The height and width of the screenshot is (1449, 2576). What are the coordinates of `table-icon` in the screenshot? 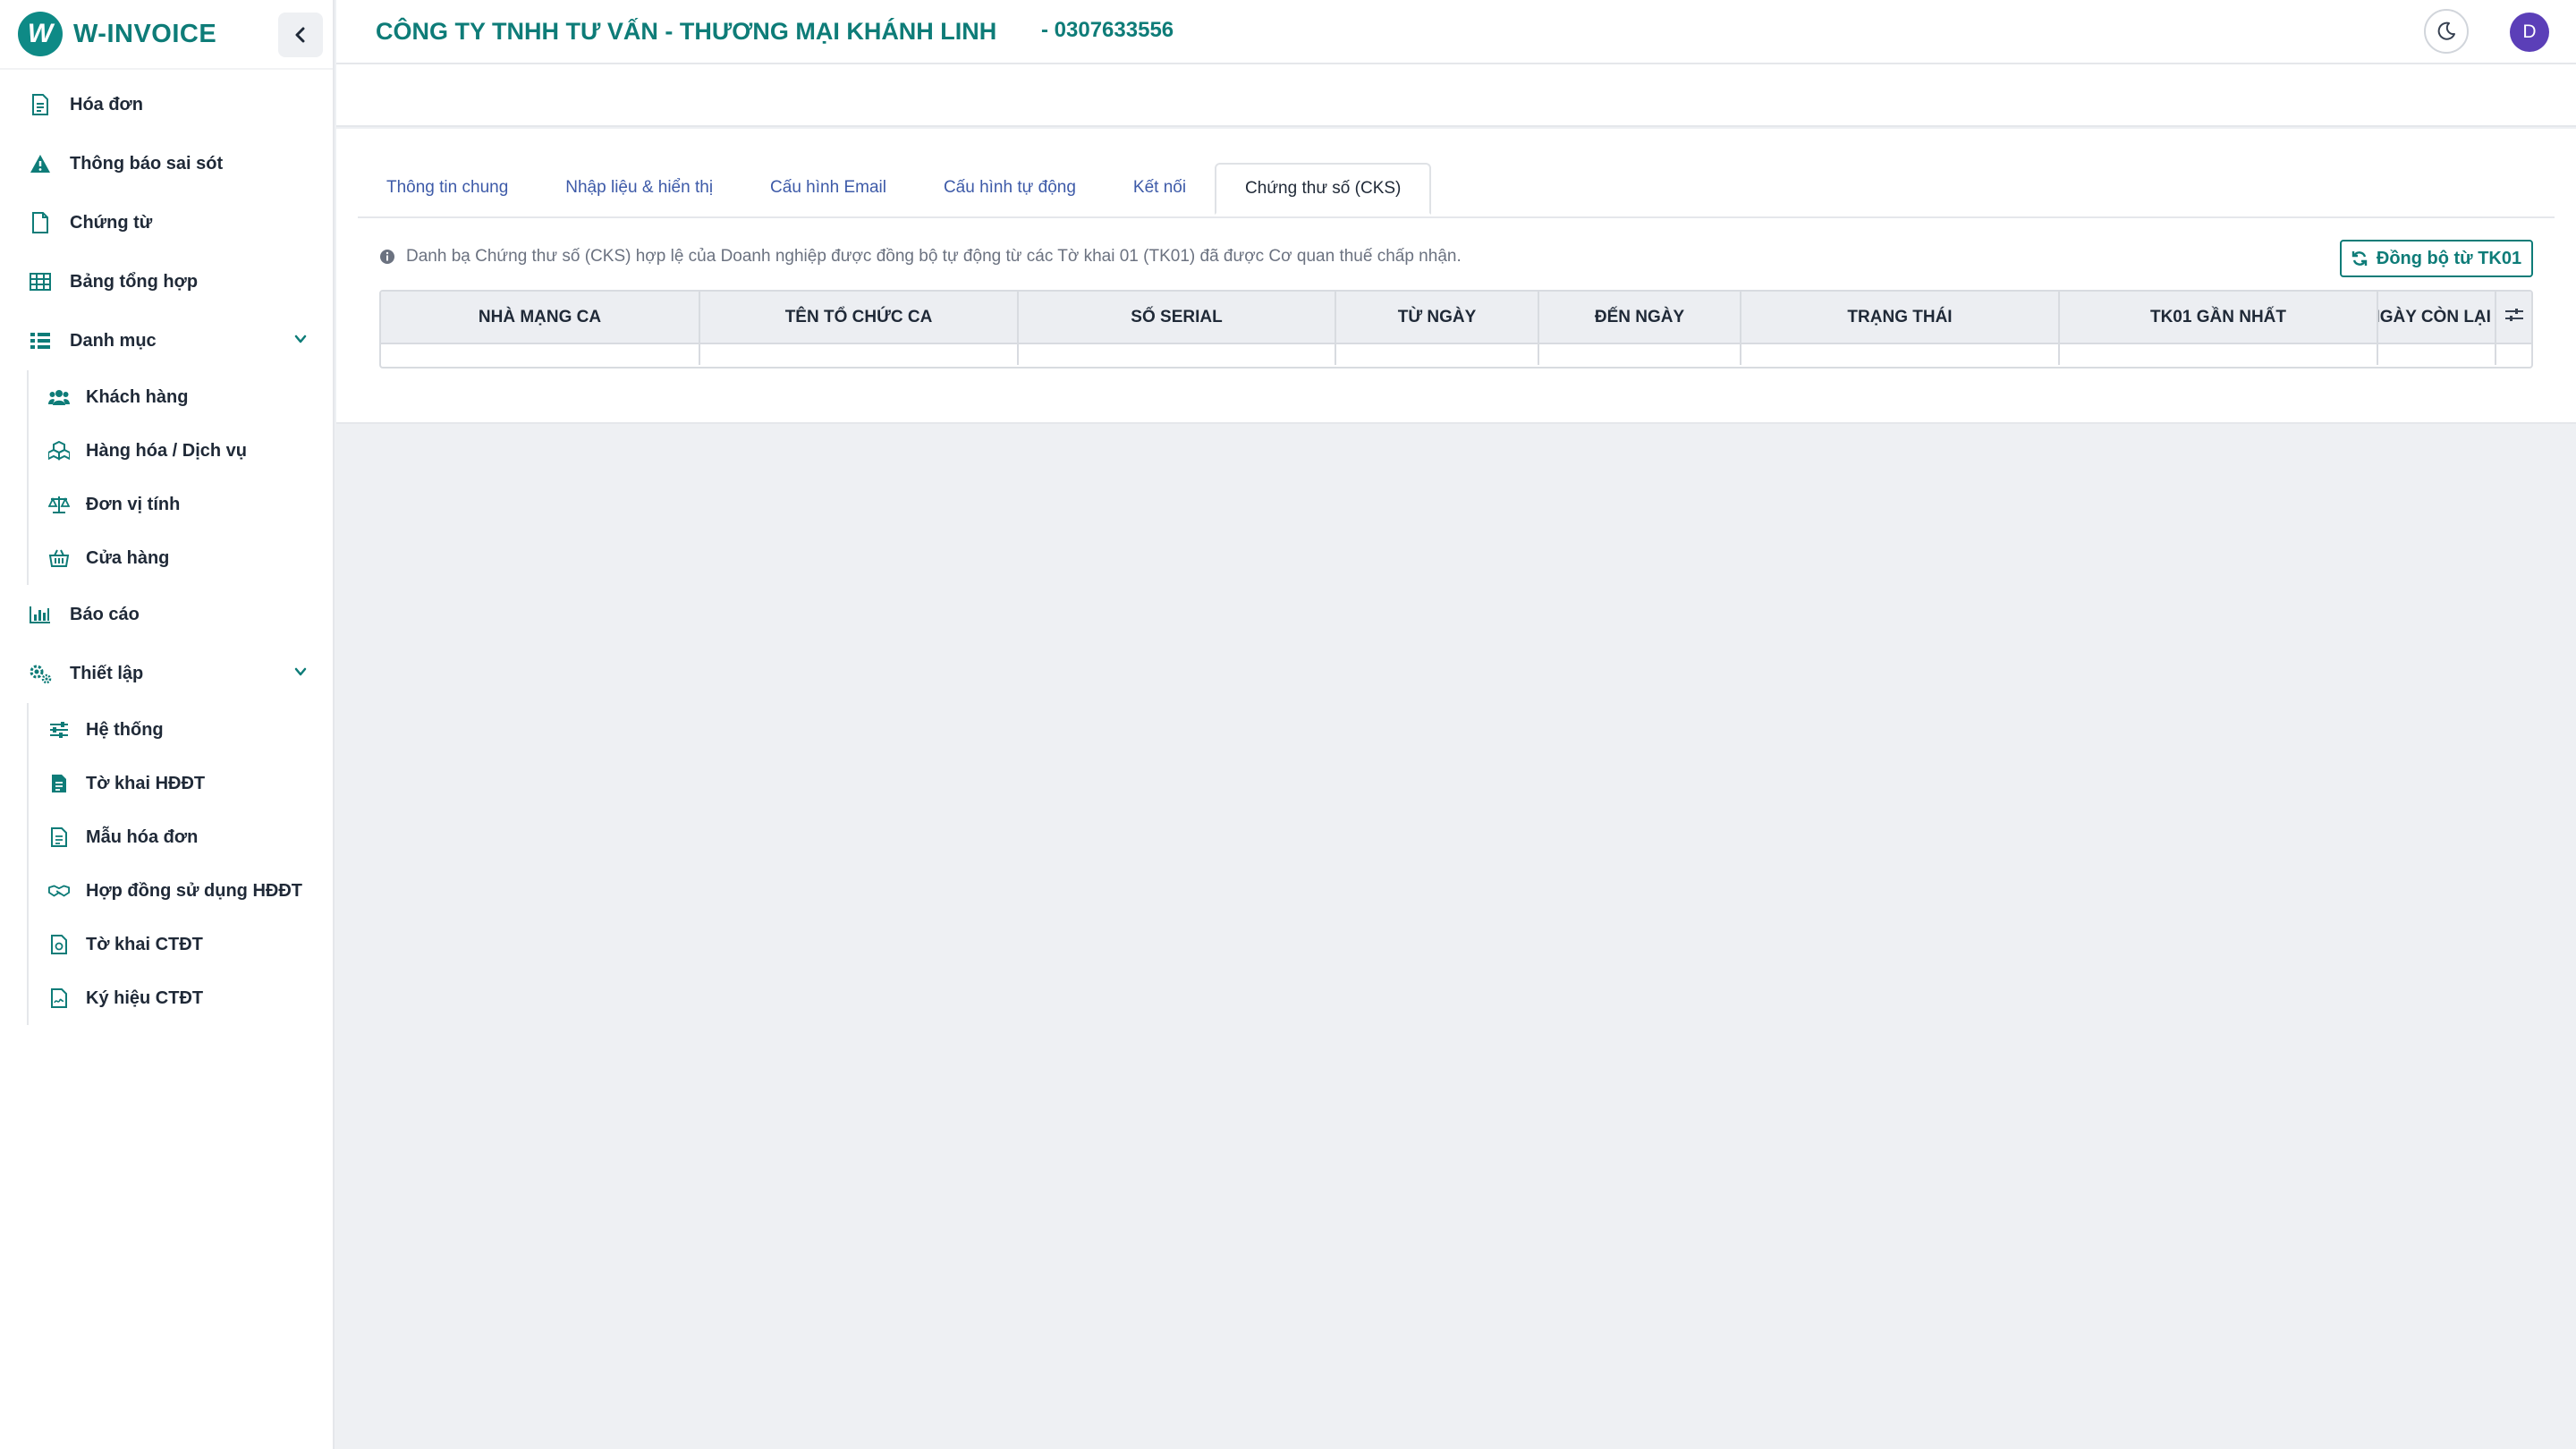 It's located at (40, 281).